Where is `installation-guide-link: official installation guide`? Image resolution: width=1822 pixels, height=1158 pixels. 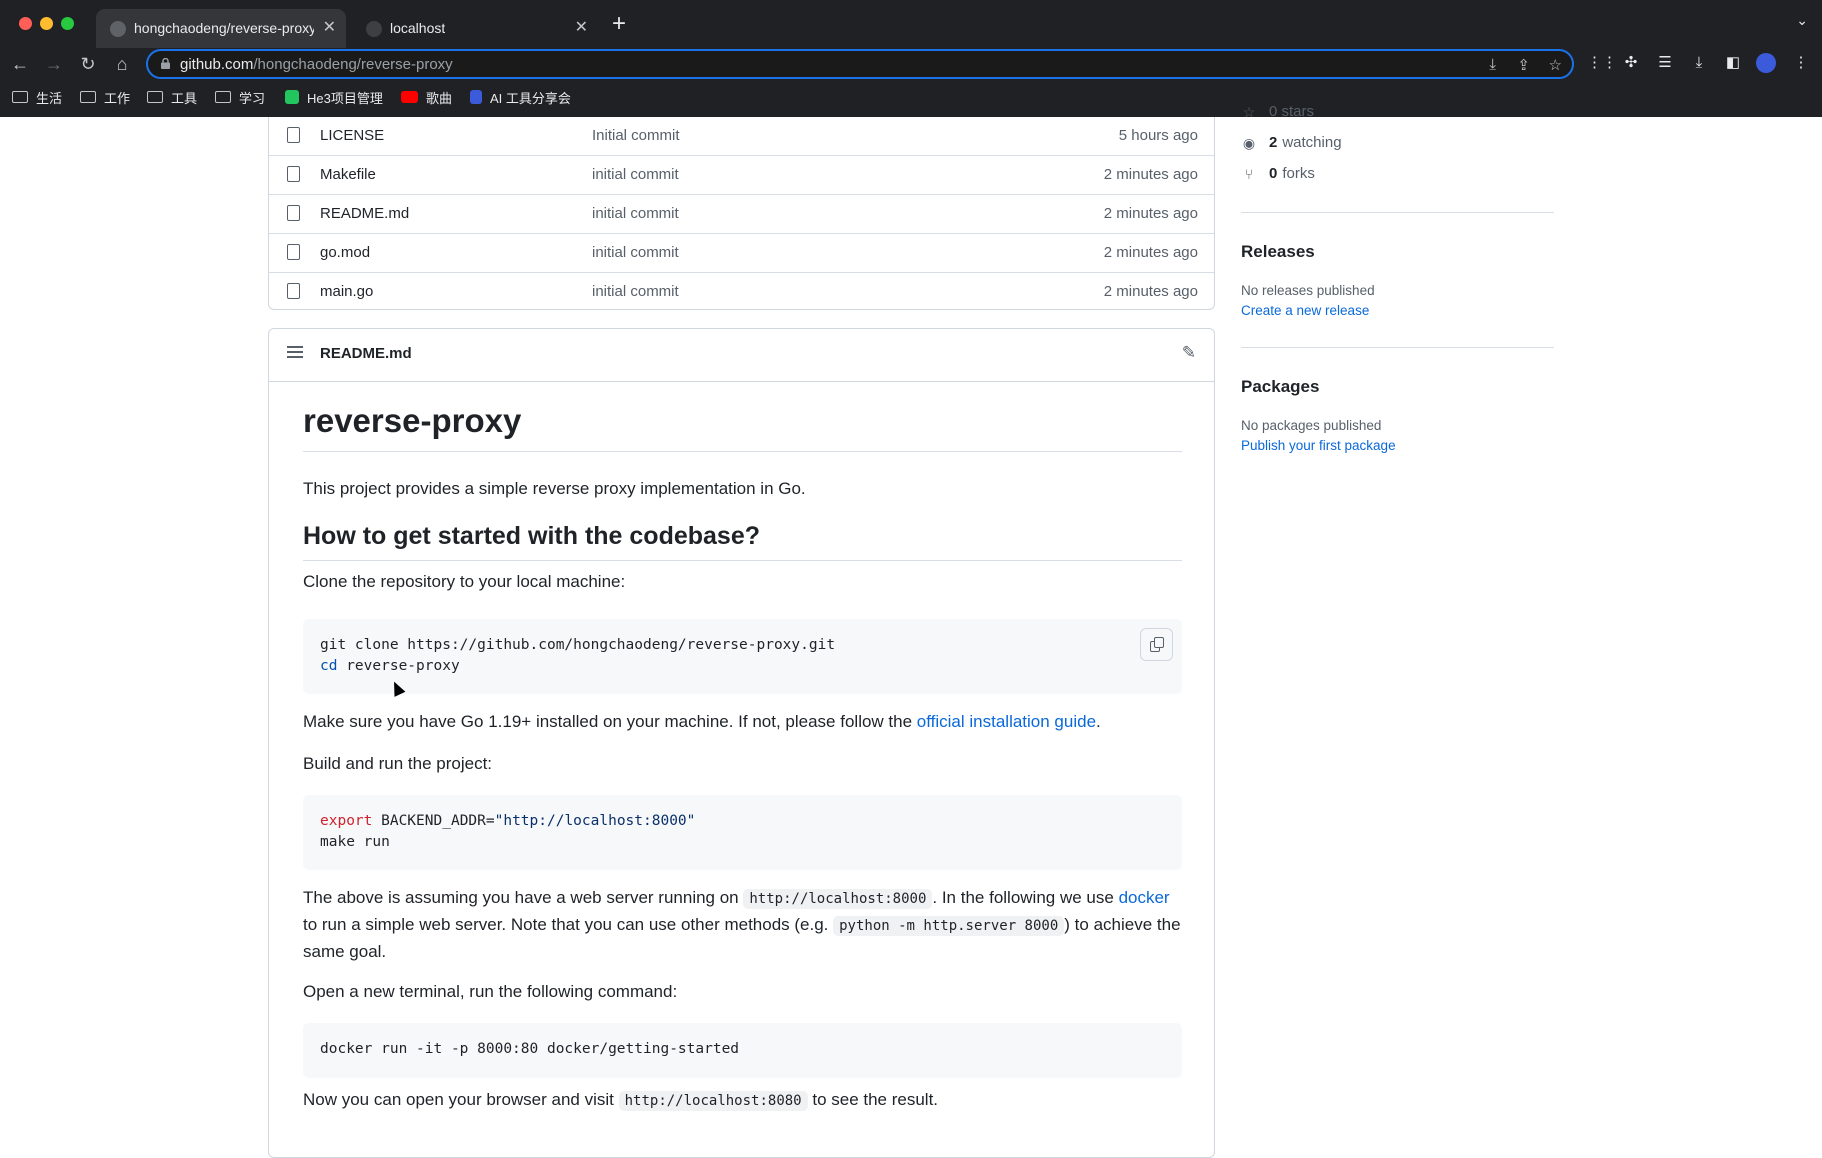
installation-guide-link: official installation guide is located at coordinates (1006, 721).